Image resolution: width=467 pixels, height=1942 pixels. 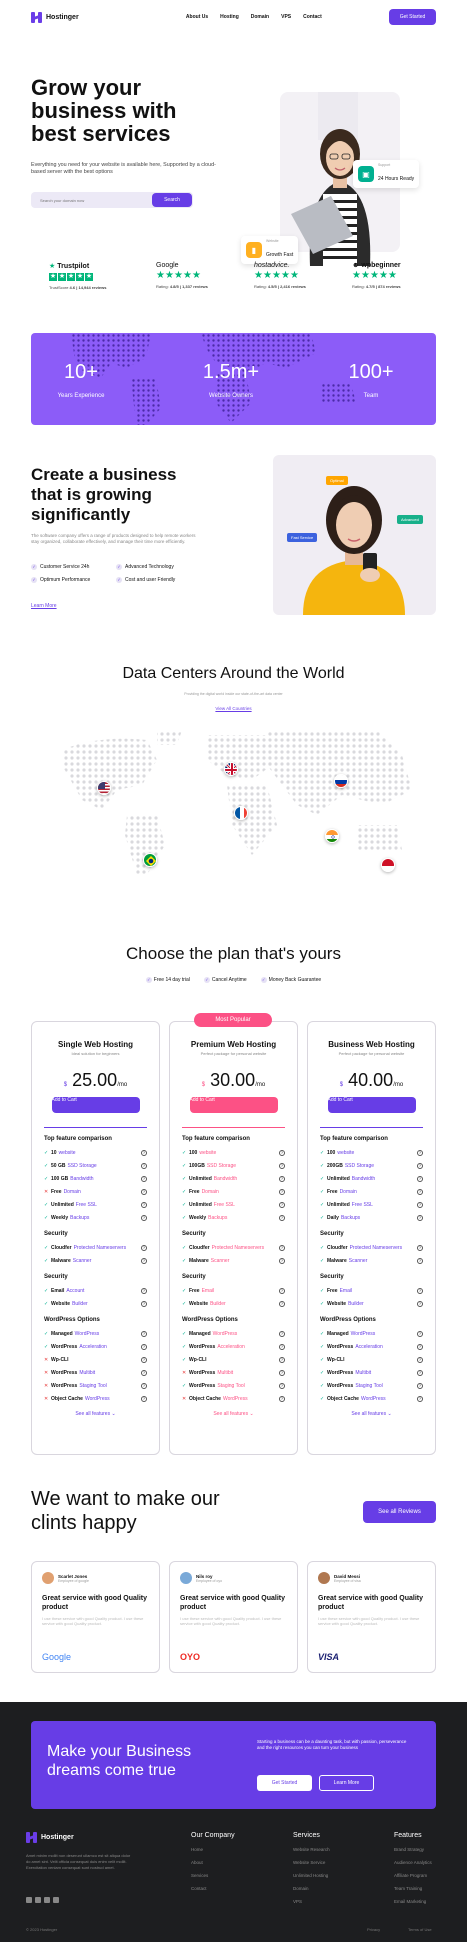 What do you see at coordinates (399, 1512) in the screenshot?
I see `see-all-reviews-button: See all Reviews` at bounding box center [399, 1512].